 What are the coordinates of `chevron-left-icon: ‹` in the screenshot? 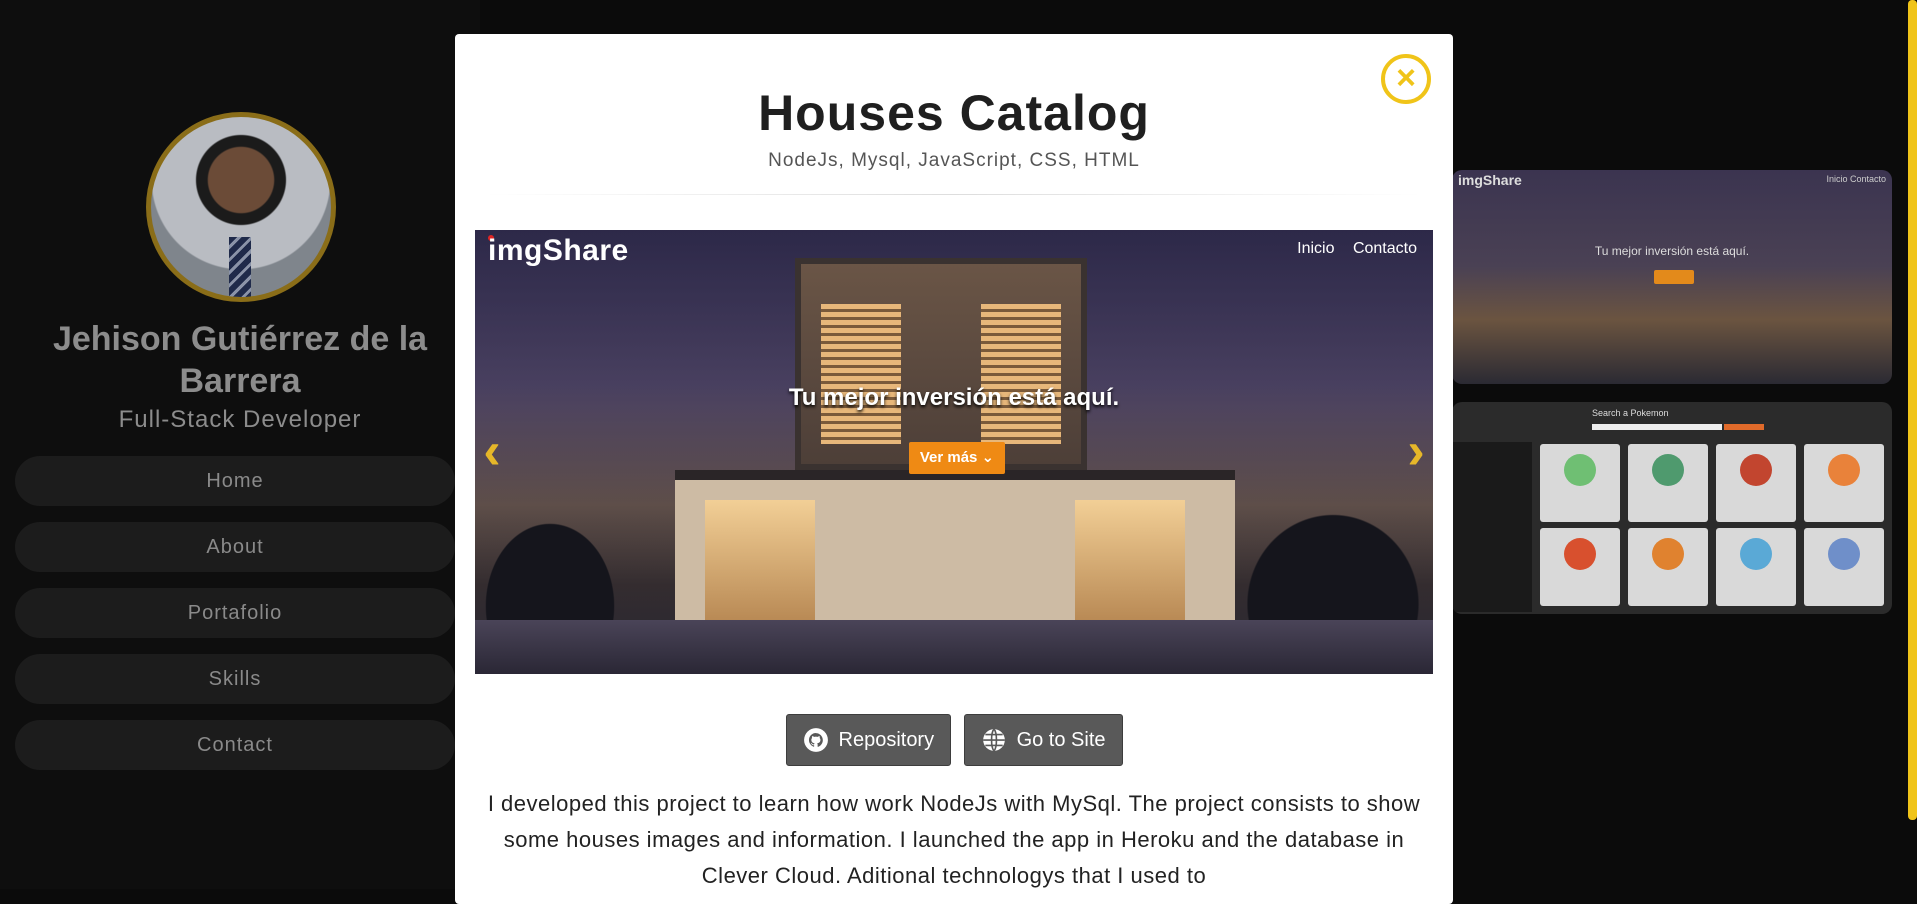 It's located at (492, 451).